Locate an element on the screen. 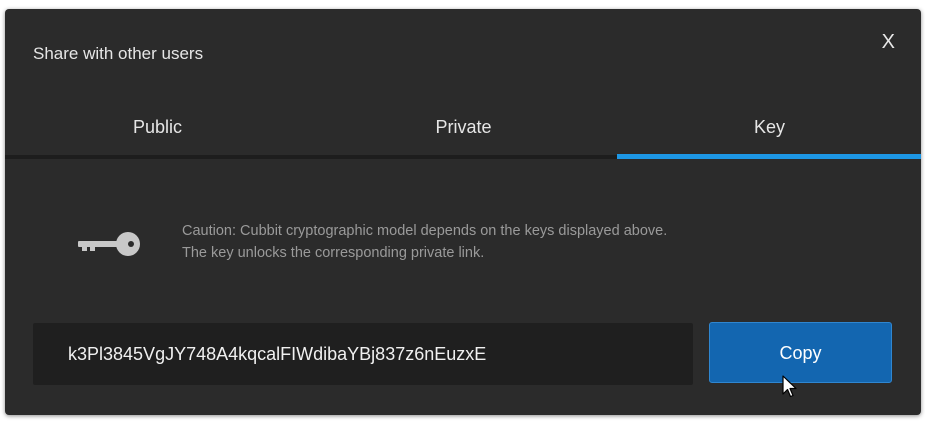 This screenshot has height=421, width=925. tab-bar: Public Private Key is located at coordinates (463, 136).